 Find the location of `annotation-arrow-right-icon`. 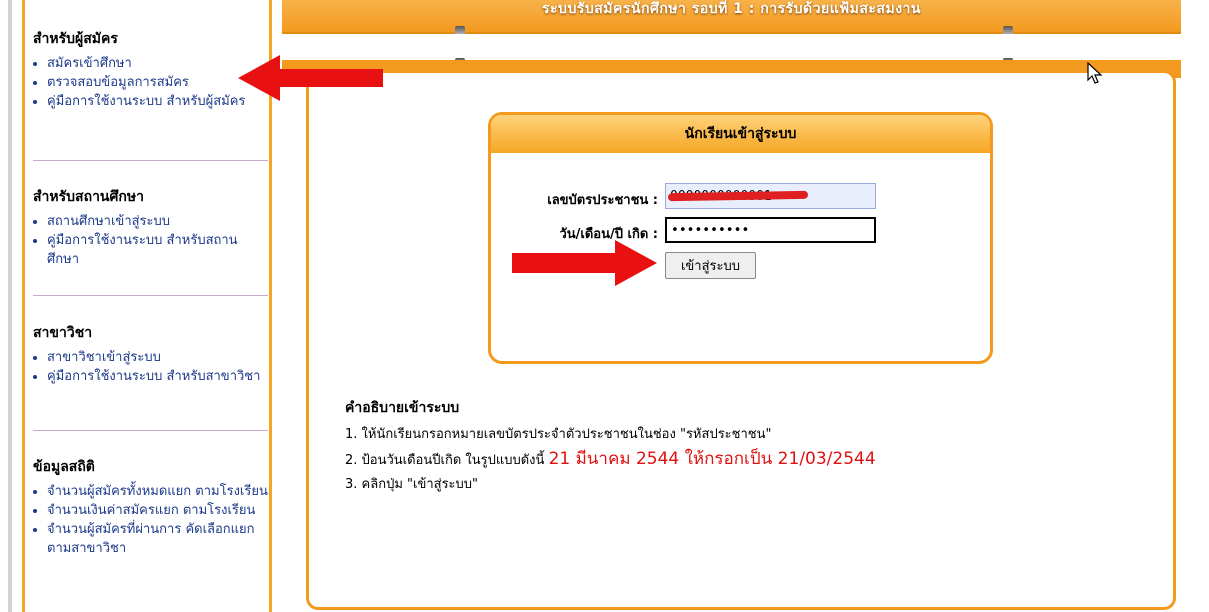

annotation-arrow-right-icon is located at coordinates (584, 263).